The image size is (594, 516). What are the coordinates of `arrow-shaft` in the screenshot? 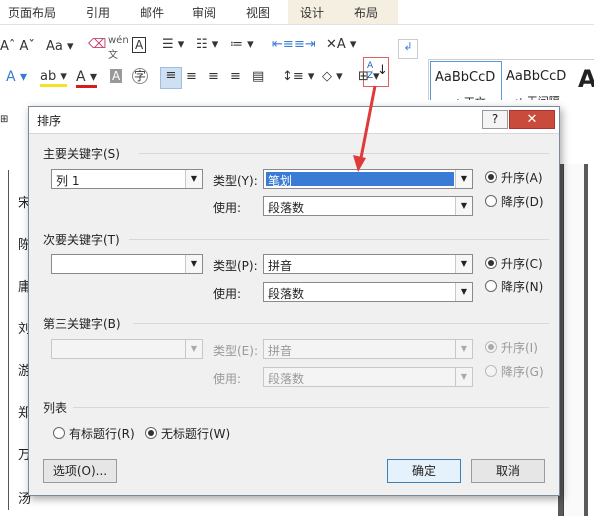 It's located at (367, 124).